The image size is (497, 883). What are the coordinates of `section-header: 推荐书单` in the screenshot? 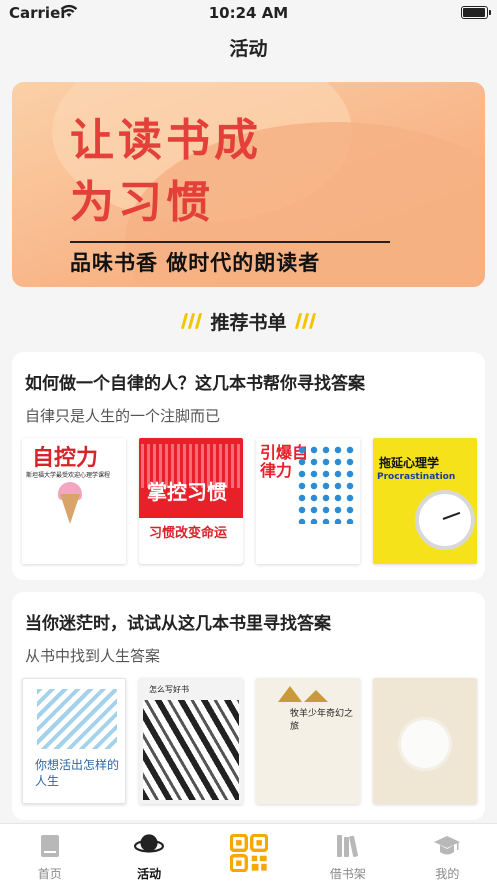 It's located at (248, 321).